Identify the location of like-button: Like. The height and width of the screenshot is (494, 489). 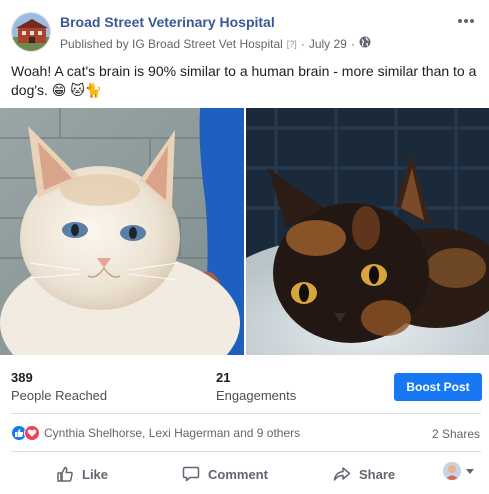
(82, 474).